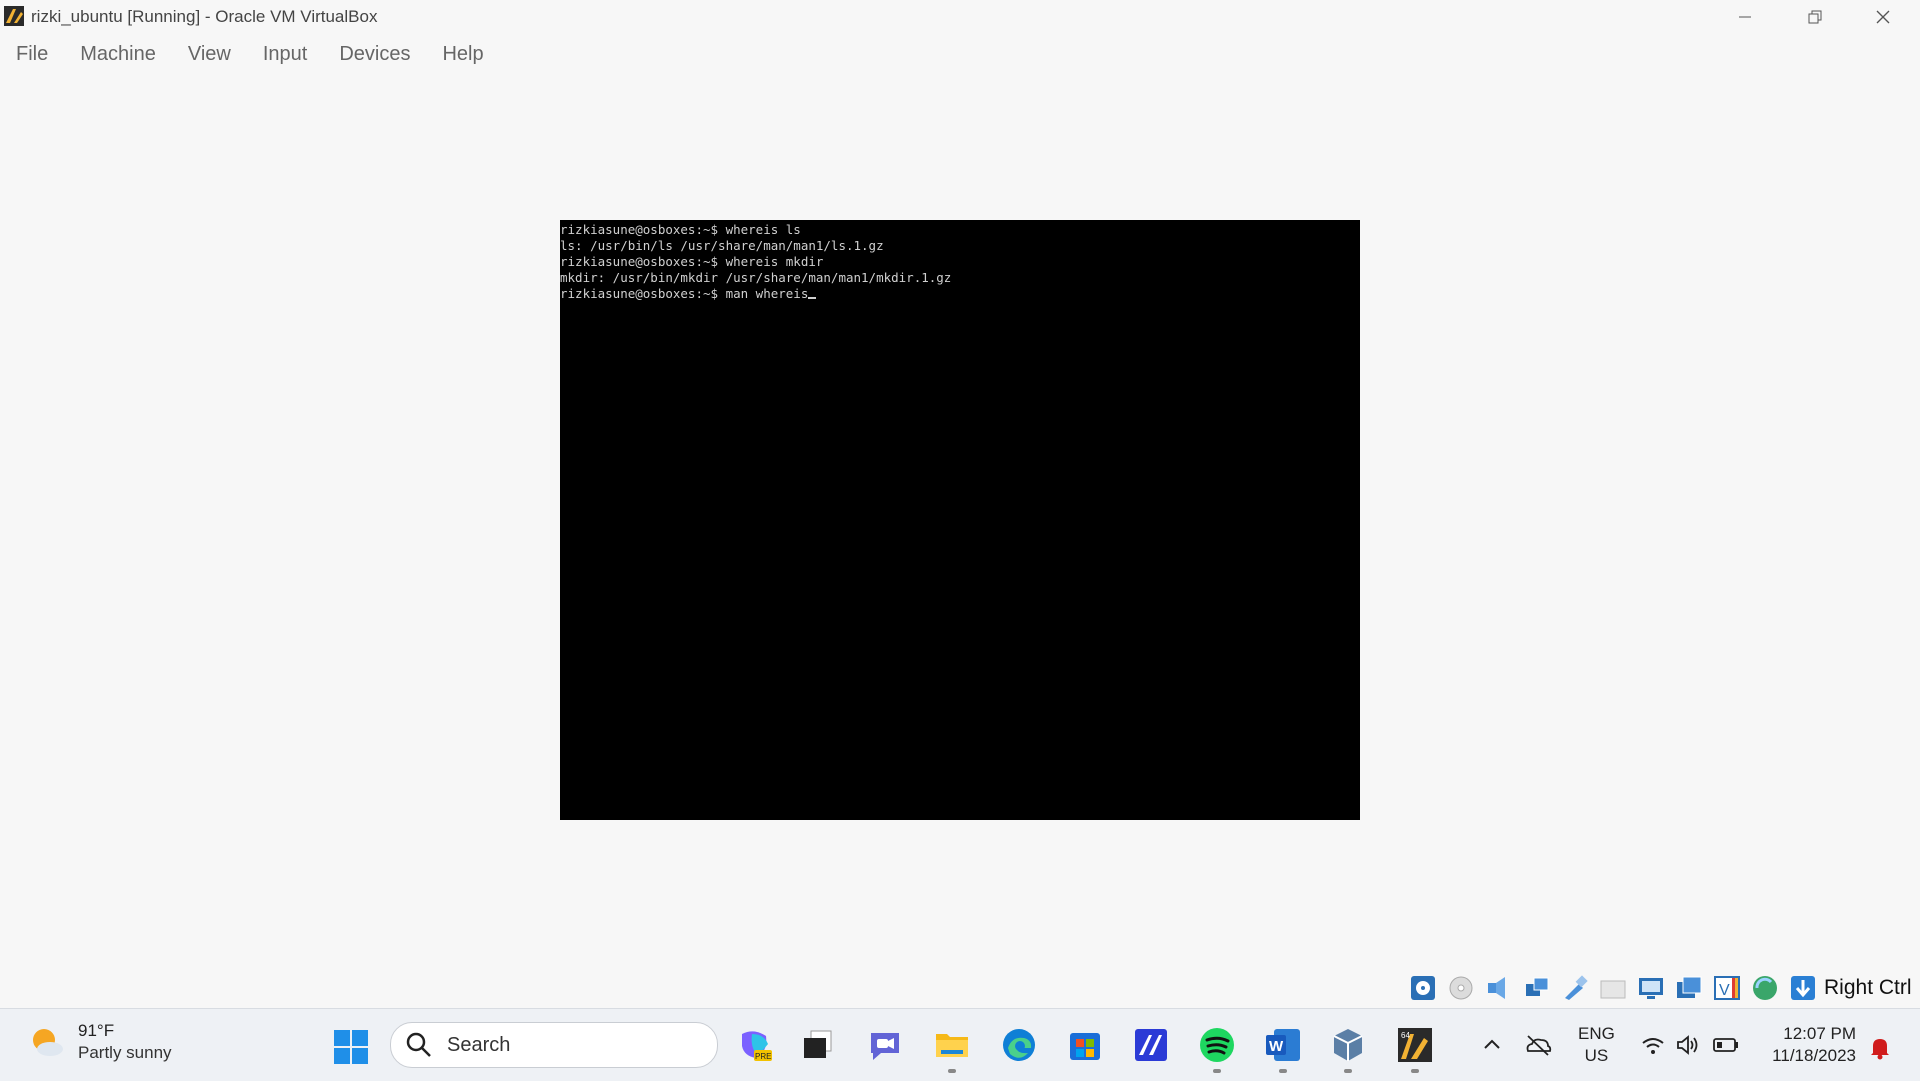 This screenshot has width=1920, height=1081. What do you see at coordinates (118, 54) in the screenshot?
I see `menu-machine: Machine` at bounding box center [118, 54].